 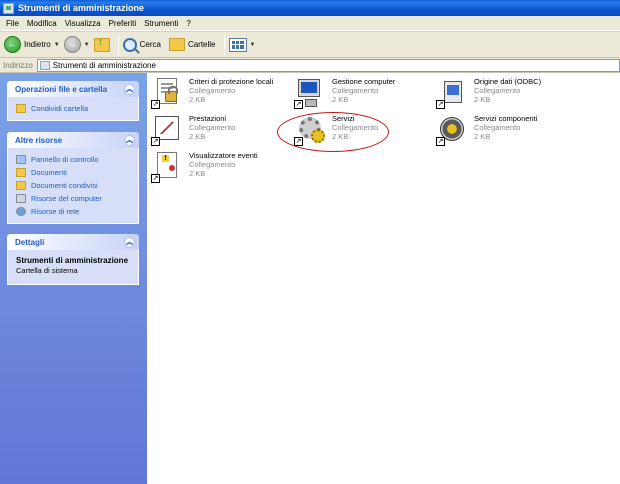 What do you see at coordinates (452, 93) in the screenshot?
I see `odbc-icon: ↗` at bounding box center [452, 93].